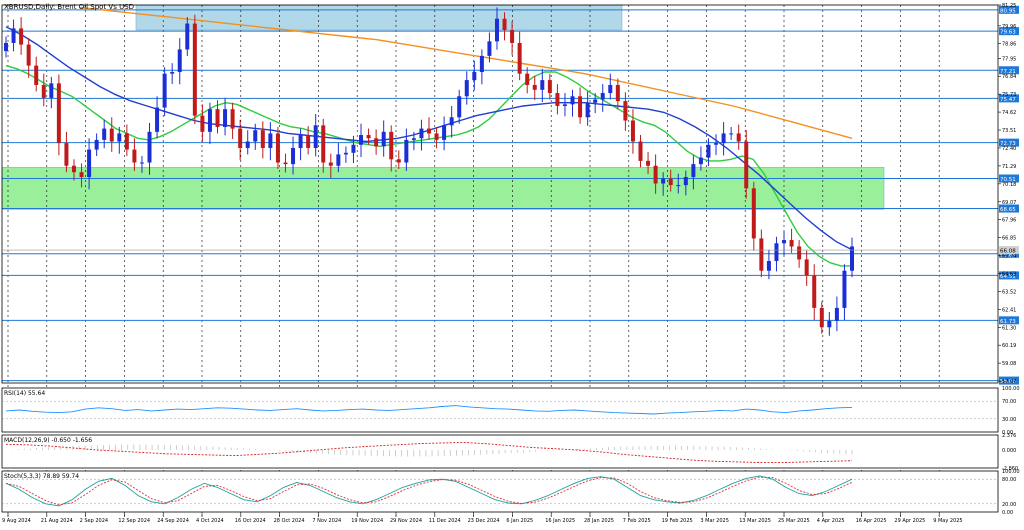 This screenshot has height=530, width=1024. Describe the element at coordinates (677, 521) in the screenshot. I see `date-label: 19 Feb 2025` at that location.